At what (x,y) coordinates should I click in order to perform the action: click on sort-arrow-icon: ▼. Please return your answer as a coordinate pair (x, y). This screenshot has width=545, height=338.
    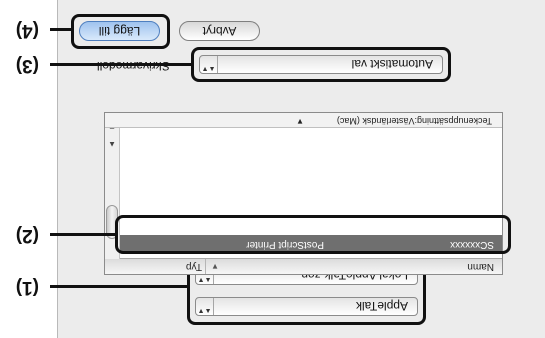
    Looking at the image, I should click on (215, 266).